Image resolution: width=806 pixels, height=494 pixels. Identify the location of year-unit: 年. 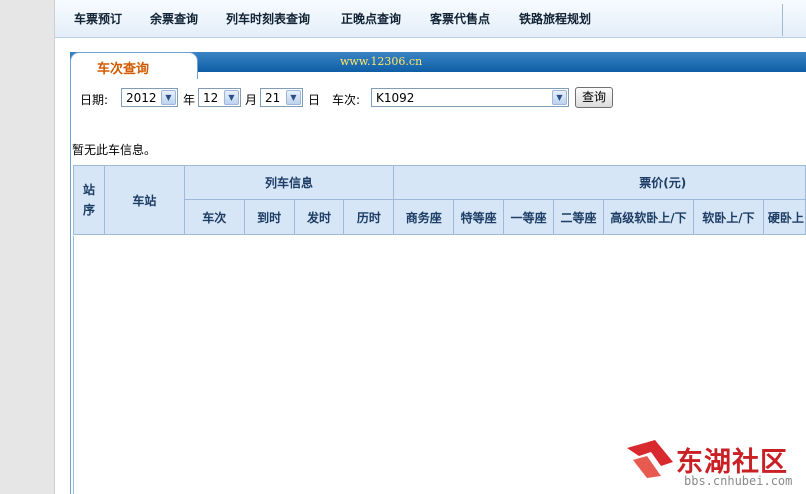
(189, 100).